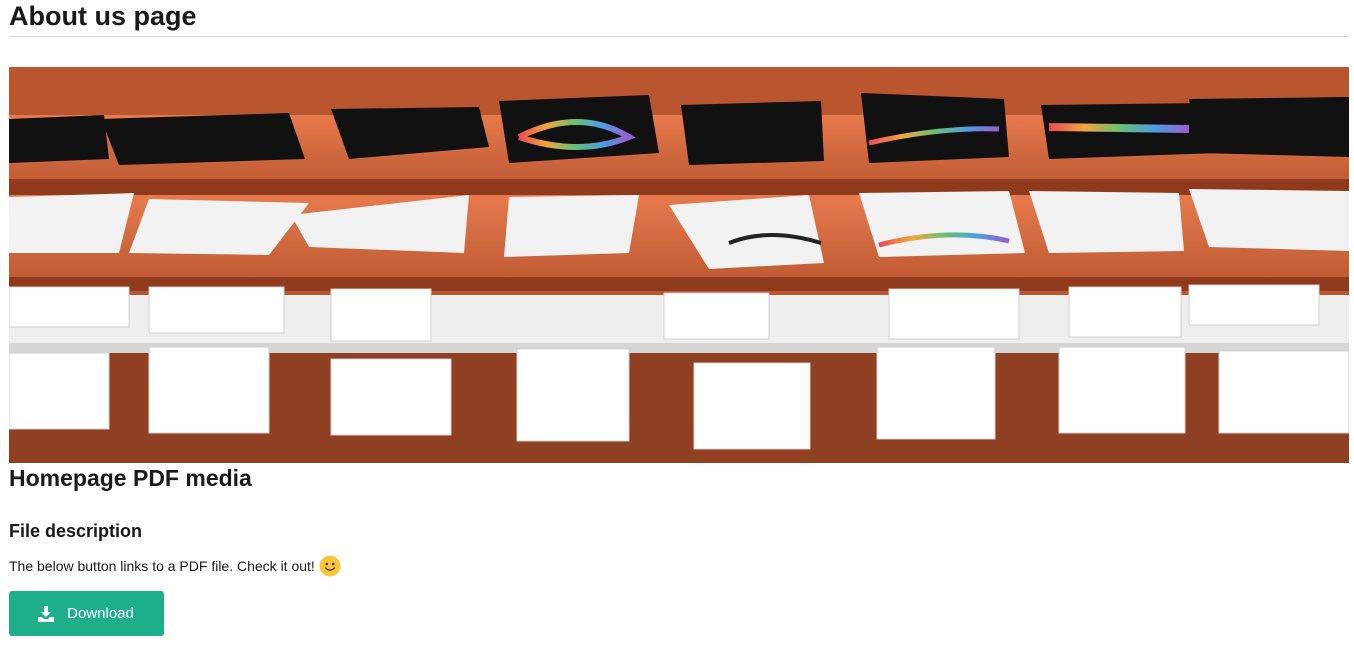 This screenshot has height=657, width=1354. I want to click on media-heading: Homepage PDF media, so click(130, 478).